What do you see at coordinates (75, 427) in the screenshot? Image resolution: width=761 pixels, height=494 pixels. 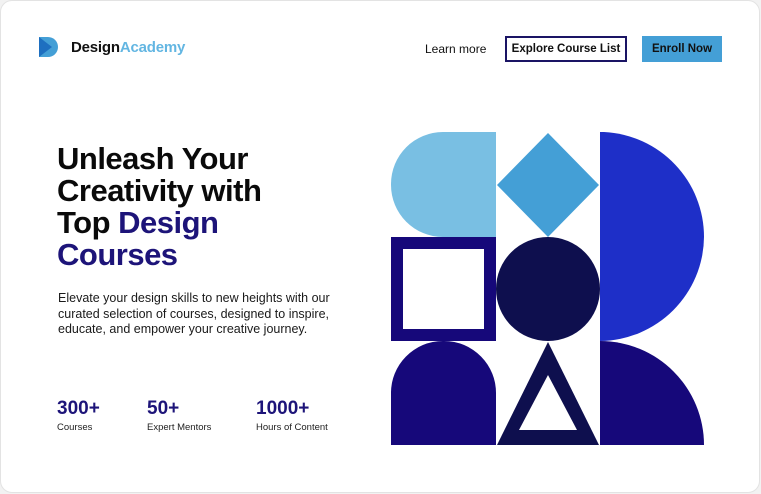 I see `stat-label: Courses` at bounding box center [75, 427].